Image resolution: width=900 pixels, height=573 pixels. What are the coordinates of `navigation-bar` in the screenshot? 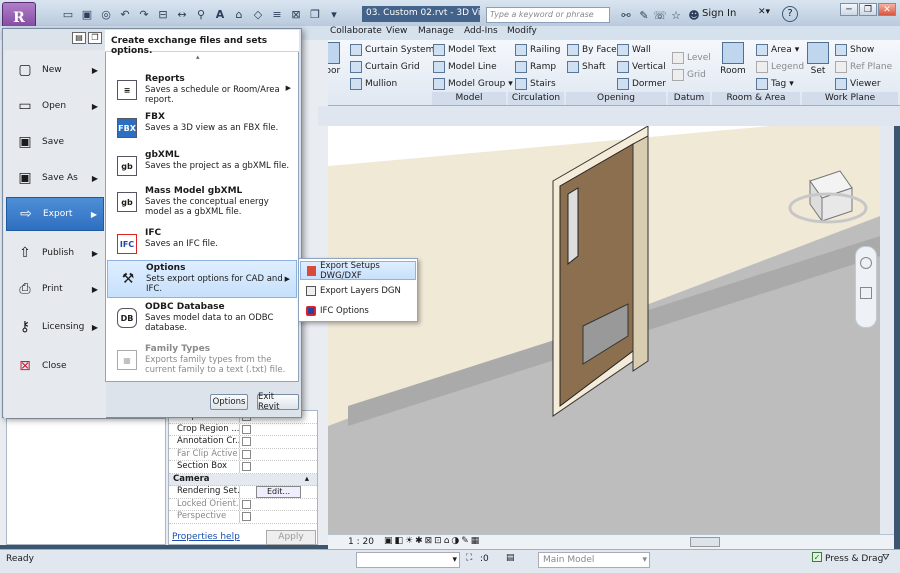 It's located at (866, 287).